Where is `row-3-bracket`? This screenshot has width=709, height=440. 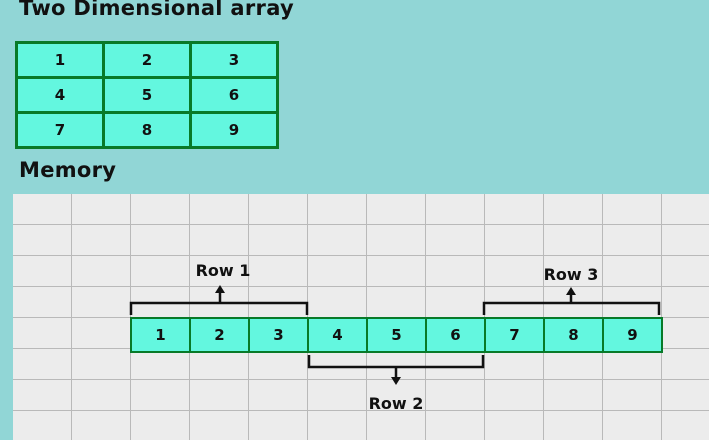 row-3-bracket is located at coordinates (571, 304).